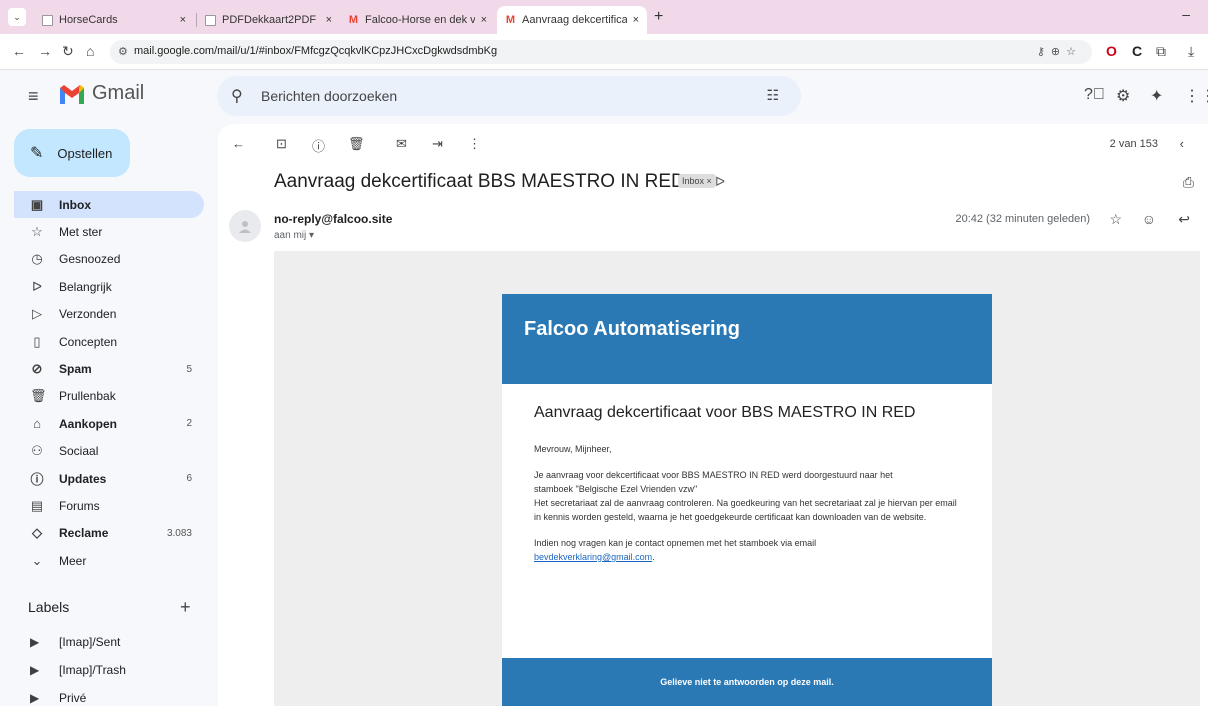 The image size is (1208, 706). Describe the element at coordinates (109, 341) in the screenshot. I see `sidebar-item-drafts: ▯ Concepten` at that location.